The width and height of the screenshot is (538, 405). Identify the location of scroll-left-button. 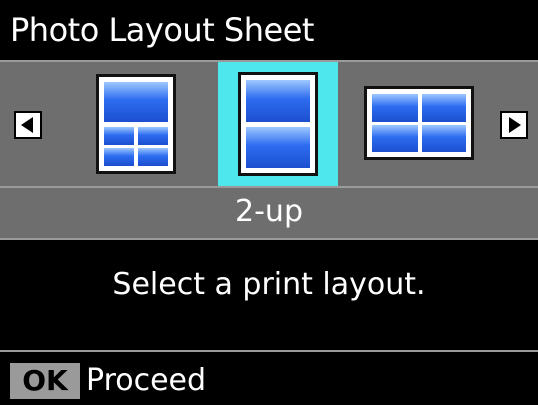
(28, 125).